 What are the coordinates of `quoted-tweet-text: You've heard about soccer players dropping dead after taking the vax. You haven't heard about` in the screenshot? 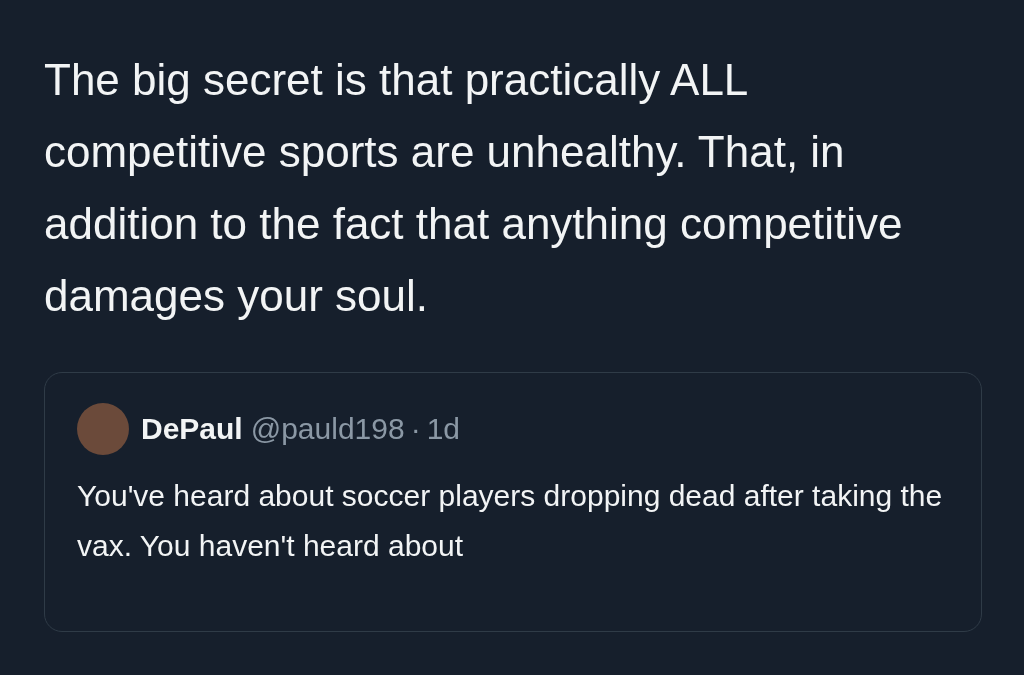 It's located at (510, 521).